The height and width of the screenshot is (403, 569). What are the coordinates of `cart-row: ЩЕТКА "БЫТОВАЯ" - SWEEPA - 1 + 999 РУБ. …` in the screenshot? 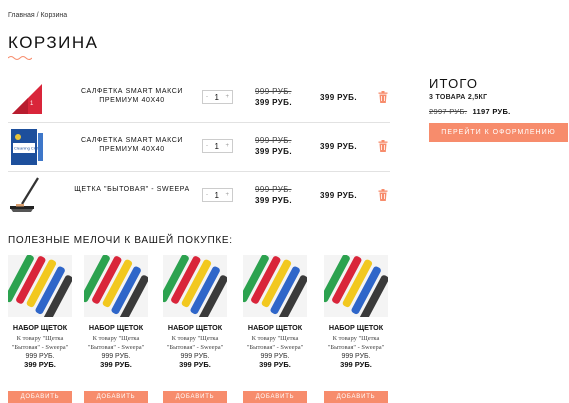 It's located at (199, 196).